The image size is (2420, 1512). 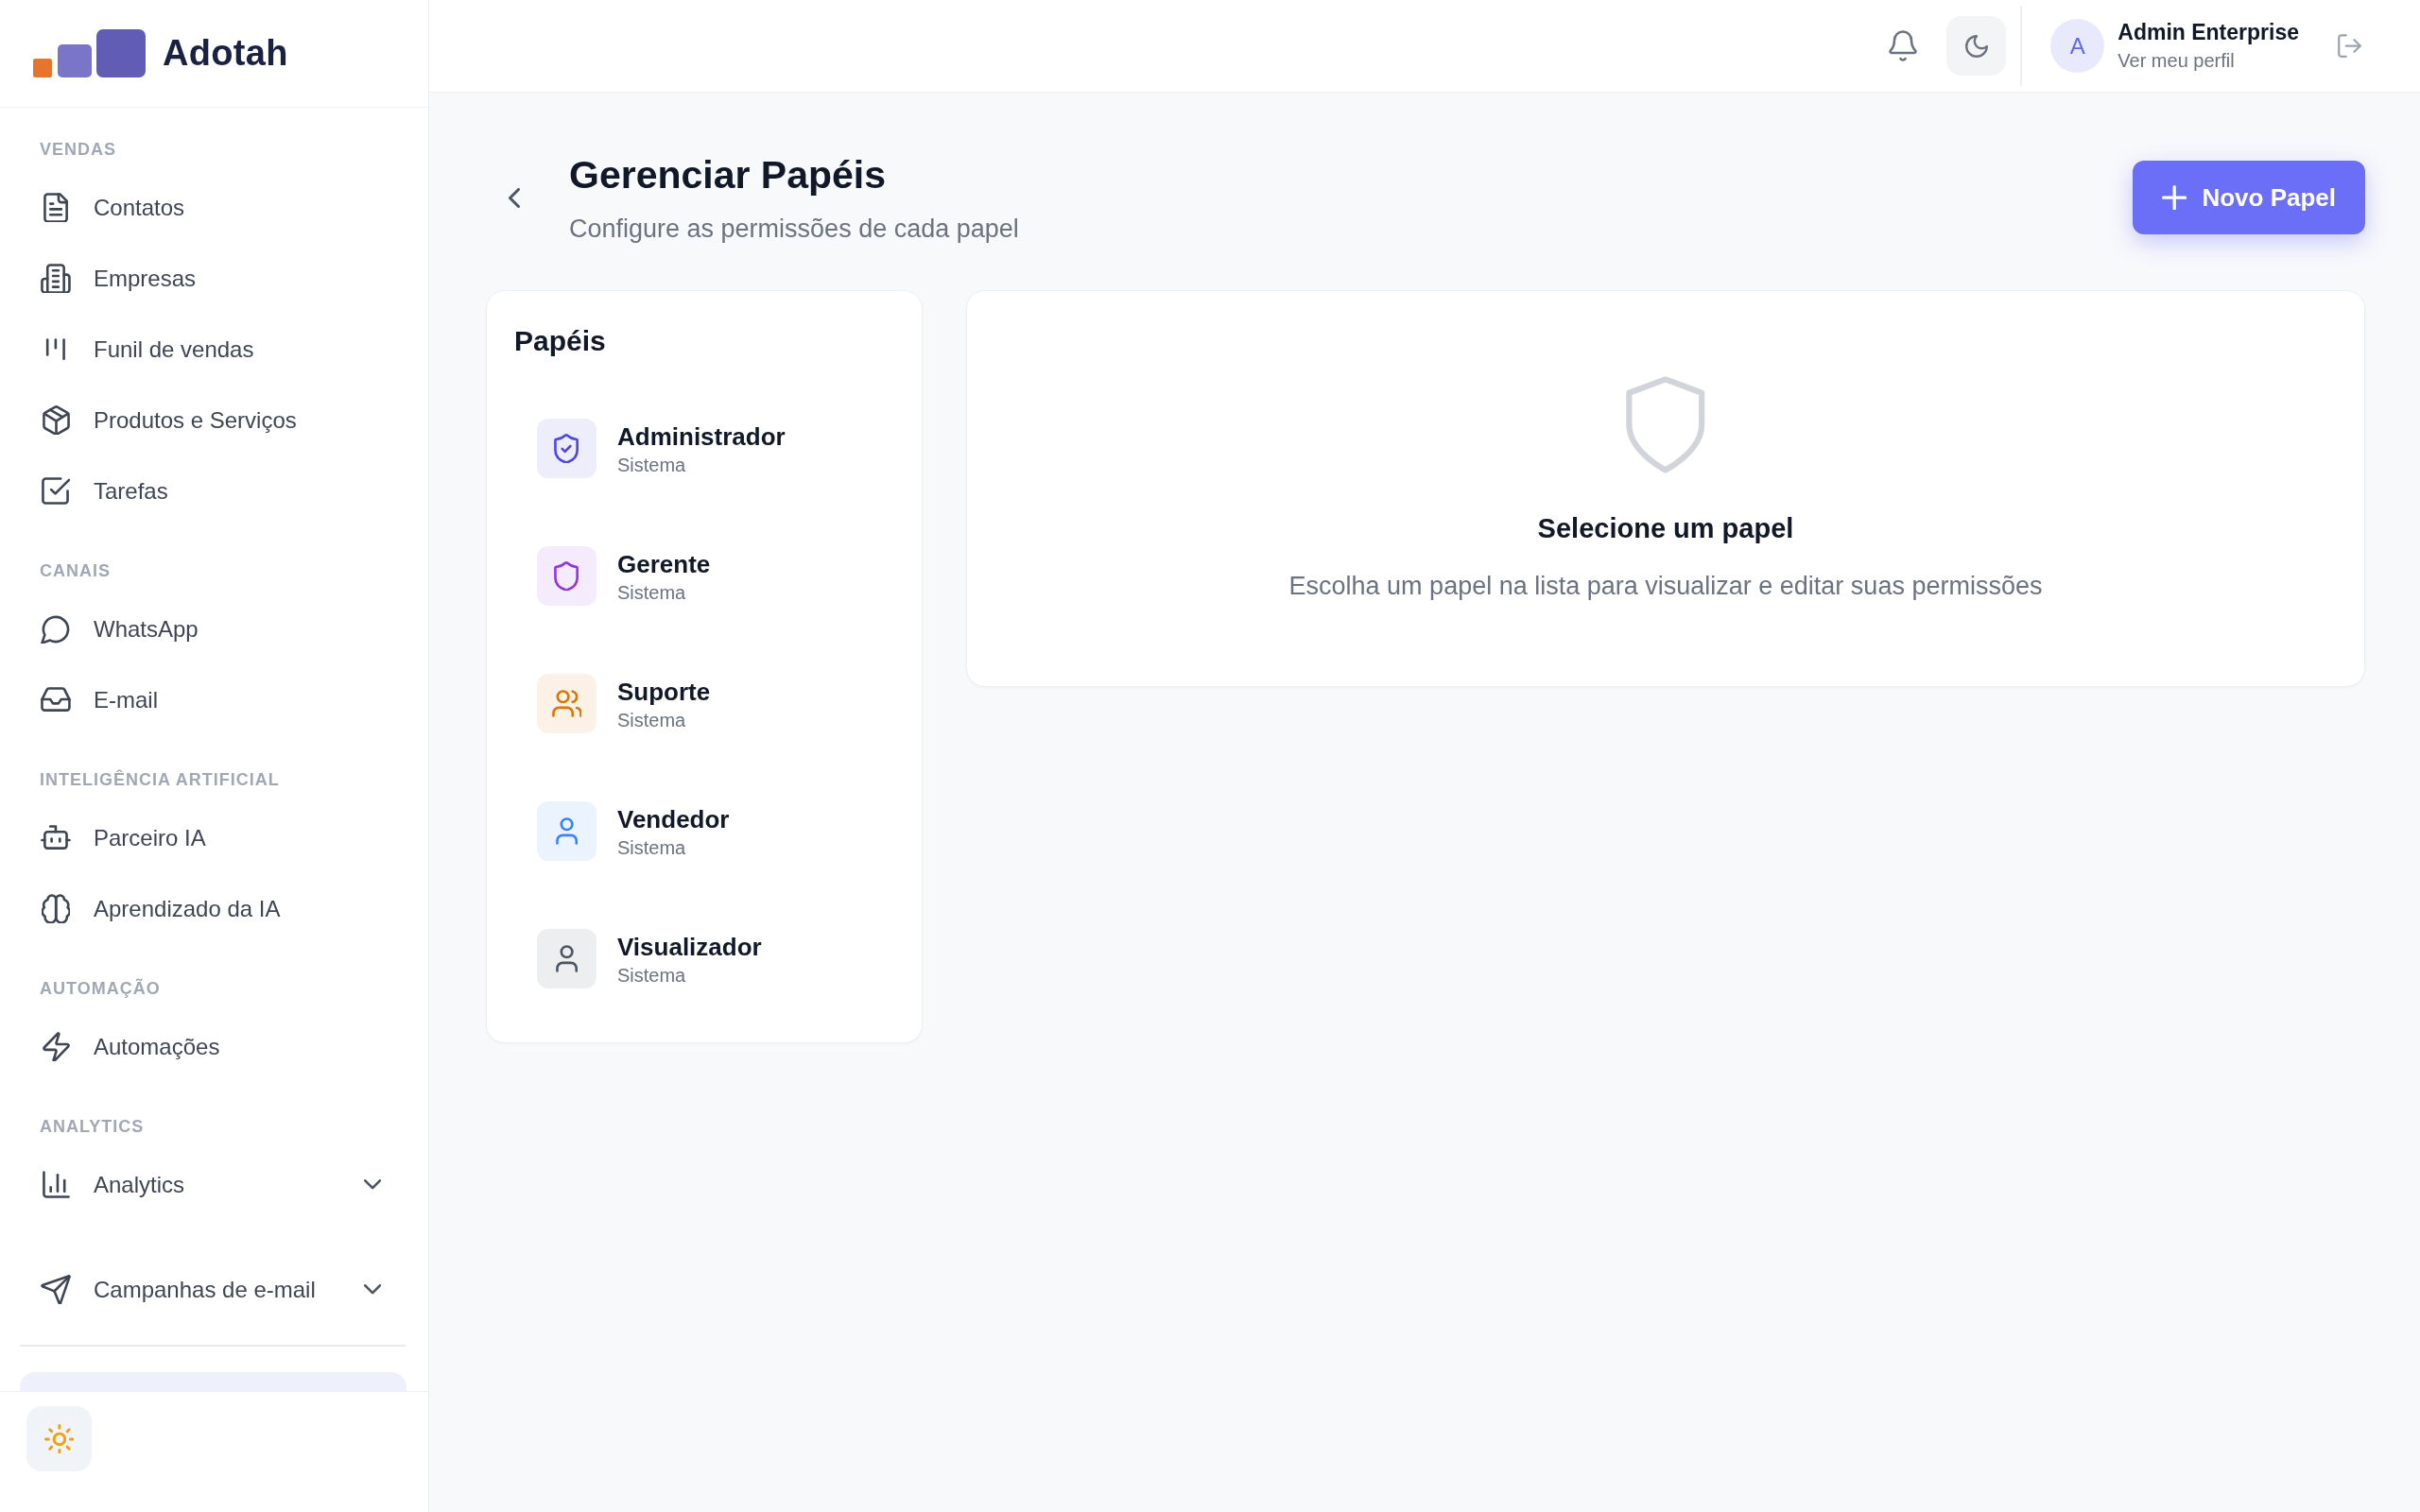 I want to click on section-title: AUTOMAÇÃO, so click(x=100, y=988).